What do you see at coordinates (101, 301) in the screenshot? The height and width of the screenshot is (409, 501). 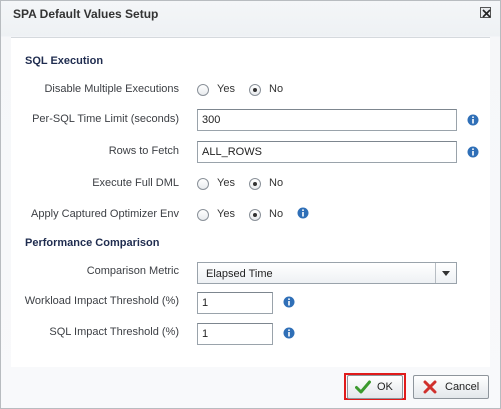 I see `workload-impact-threshold-label: Workload Impact Threshold (%)` at bounding box center [101, 301].